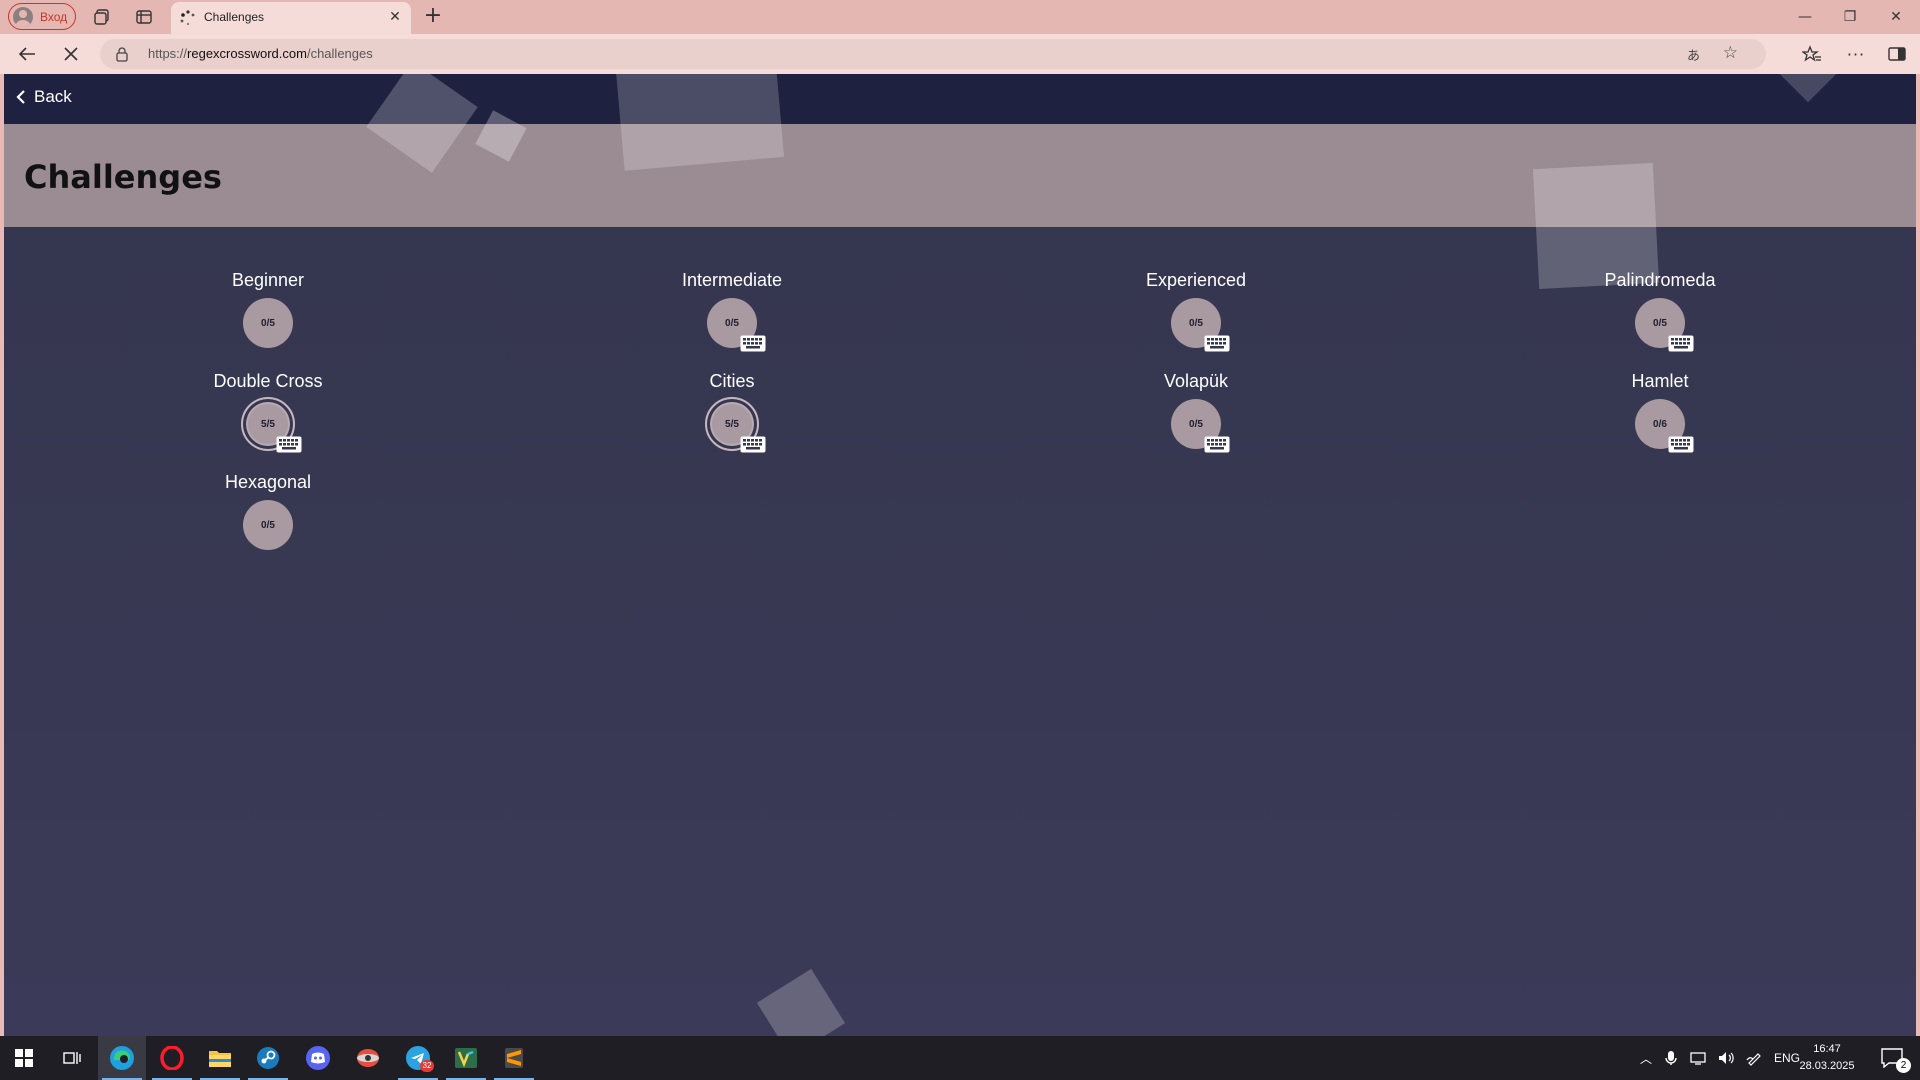 This screenshot has height=1080, width=1920. What do you see at coordinates (418, 1058) in the screenshot?
I see `telegram-icon: 32` at bounding box center [418, 1058].